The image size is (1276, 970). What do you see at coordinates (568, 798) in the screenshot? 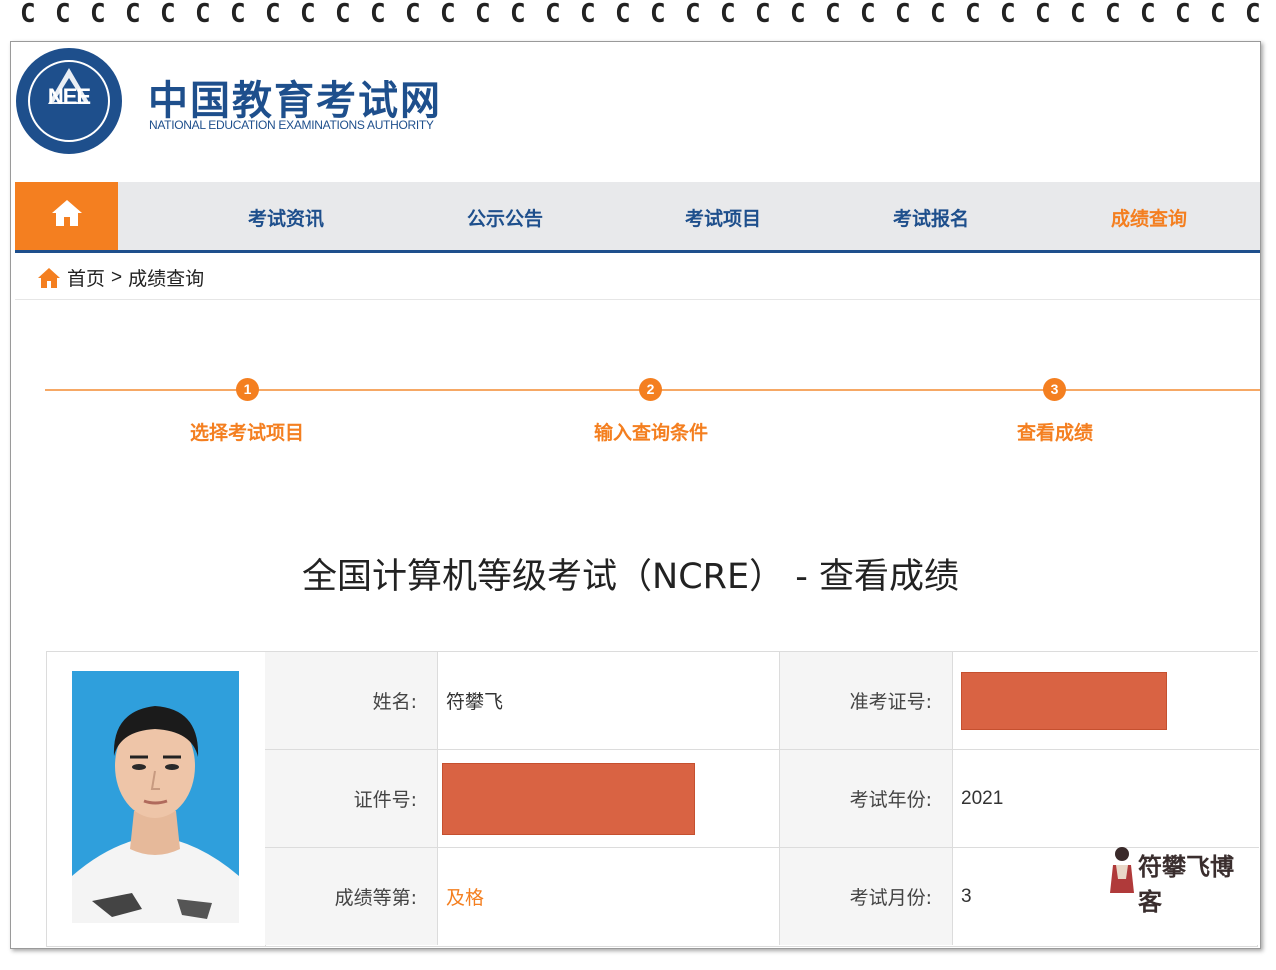
I see `id-number-redacted` at bounding box center [568, 798].